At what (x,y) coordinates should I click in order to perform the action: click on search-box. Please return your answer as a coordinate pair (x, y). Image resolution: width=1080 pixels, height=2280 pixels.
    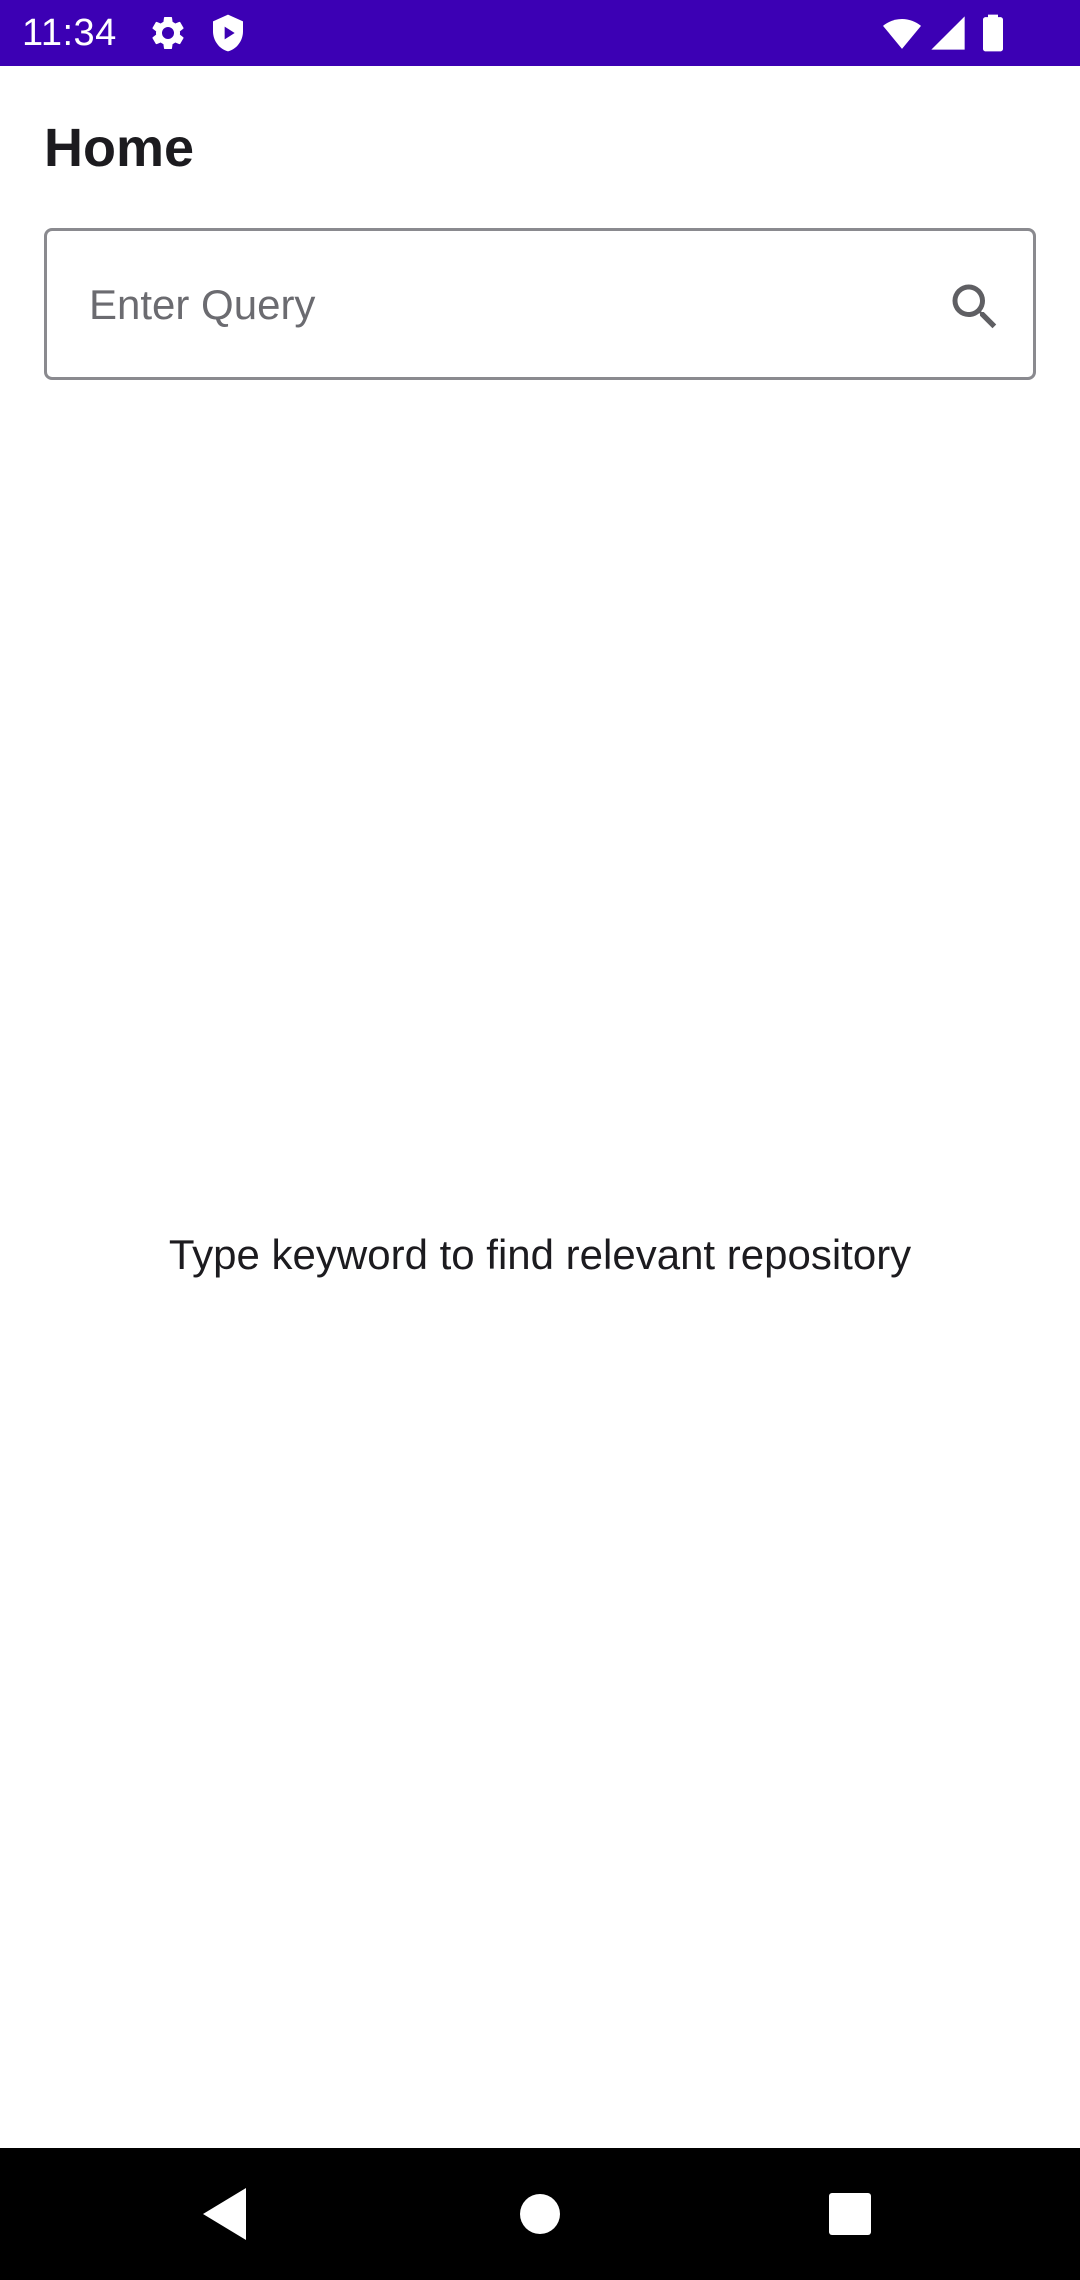
    Looking at the image, I should click on (540, 304).